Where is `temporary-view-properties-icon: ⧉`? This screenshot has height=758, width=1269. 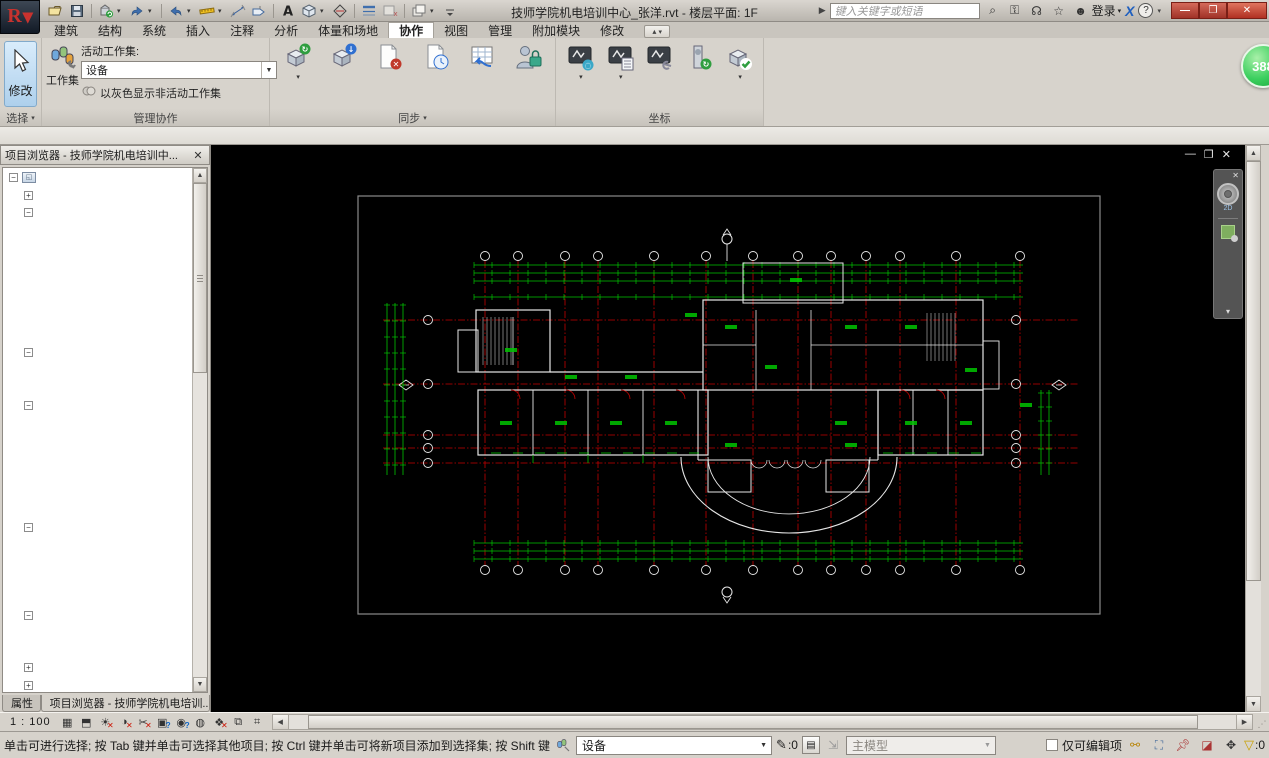 temporary-view-properties-icon: ⧉ is located at coordinates (238, 722).